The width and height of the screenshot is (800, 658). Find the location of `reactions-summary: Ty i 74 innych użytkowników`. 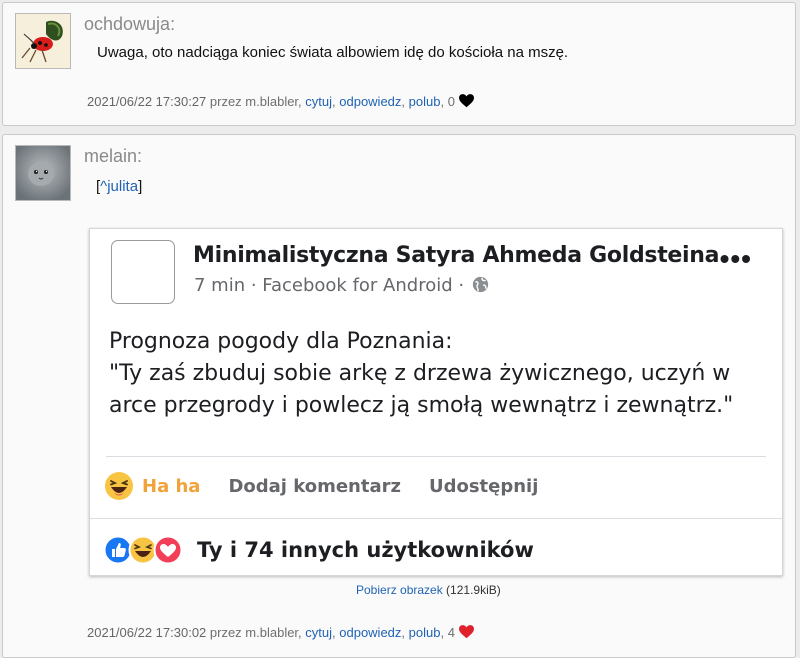

reactions-summary: Ty i 74 innych użytkowników is located at coordinates (318, 550).